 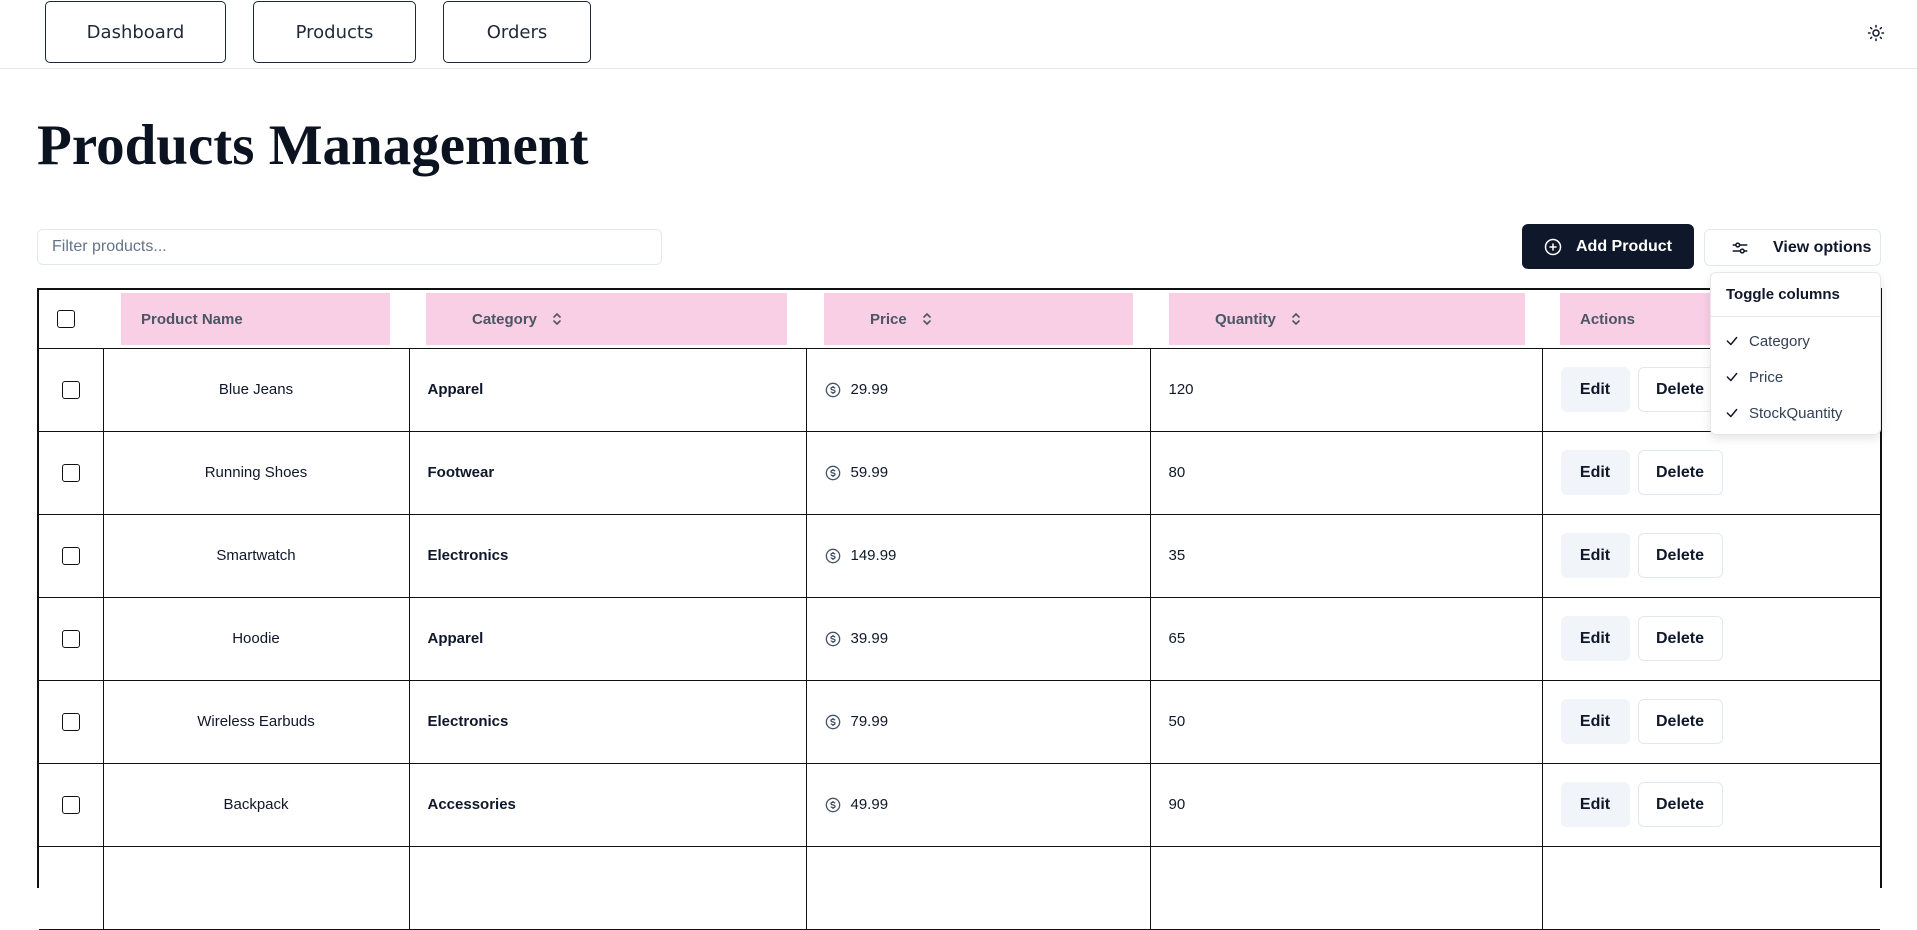 I want to click on table-row: Hoodie Apparel 39.99 65 Edit Delete, so click(x=959, y=639).